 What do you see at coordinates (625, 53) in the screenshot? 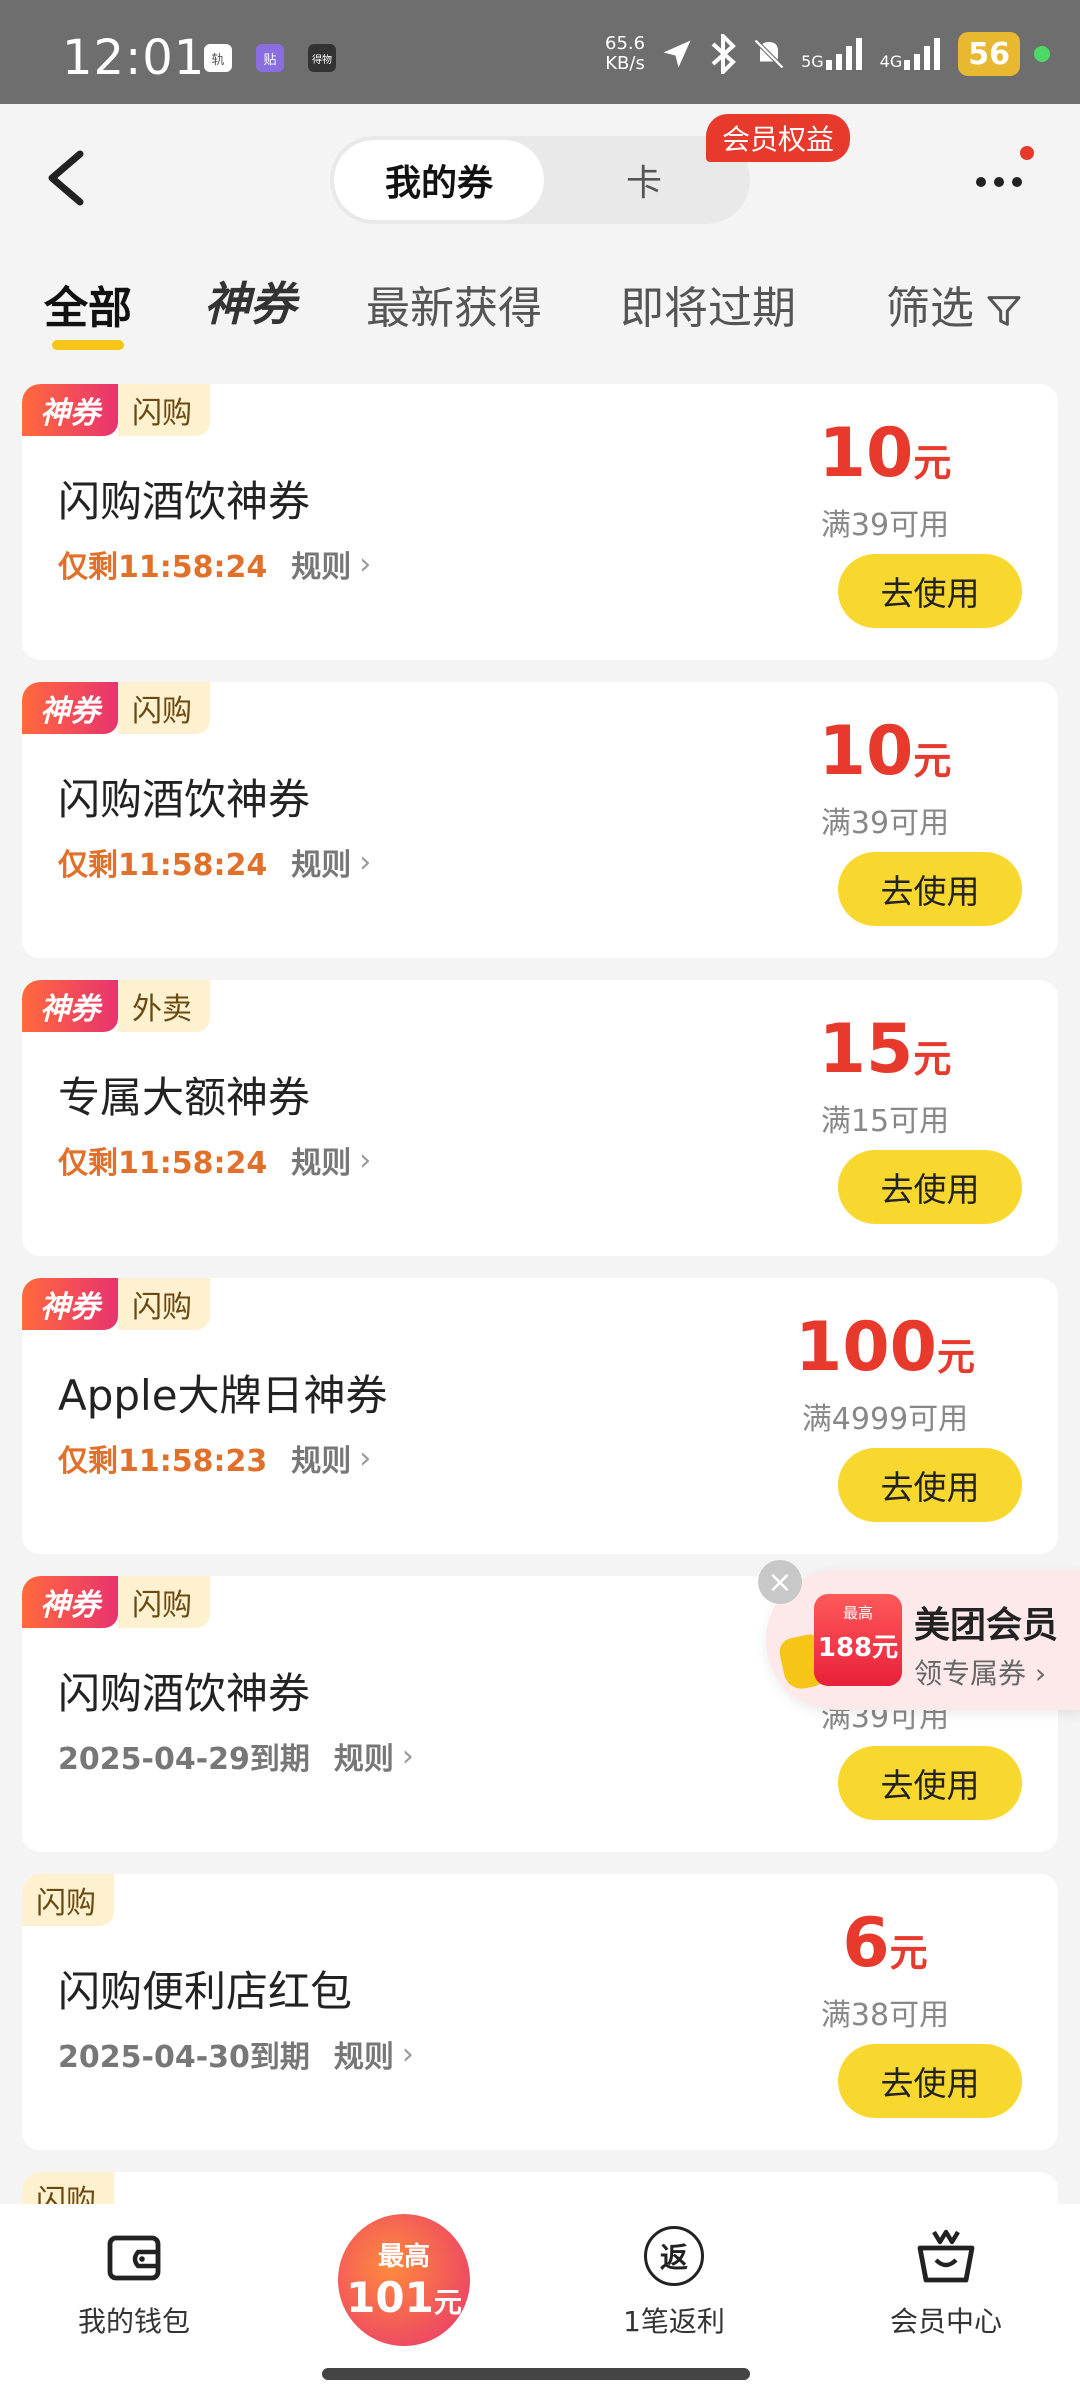
I see `network-speed: 65.6 KB/s` at bounding box center [625, 53].